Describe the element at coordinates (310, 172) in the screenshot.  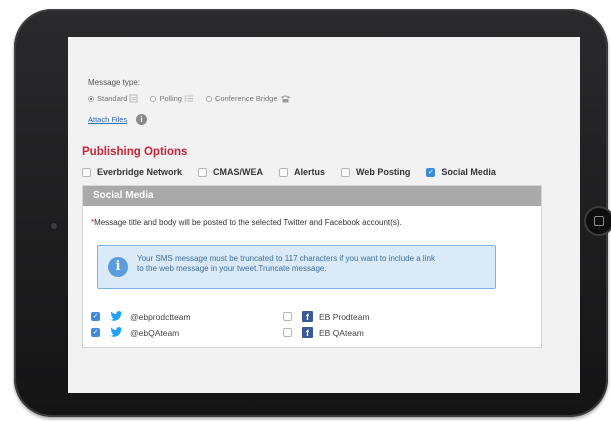
I see `publish-alertus-label: Alertus` at that location.